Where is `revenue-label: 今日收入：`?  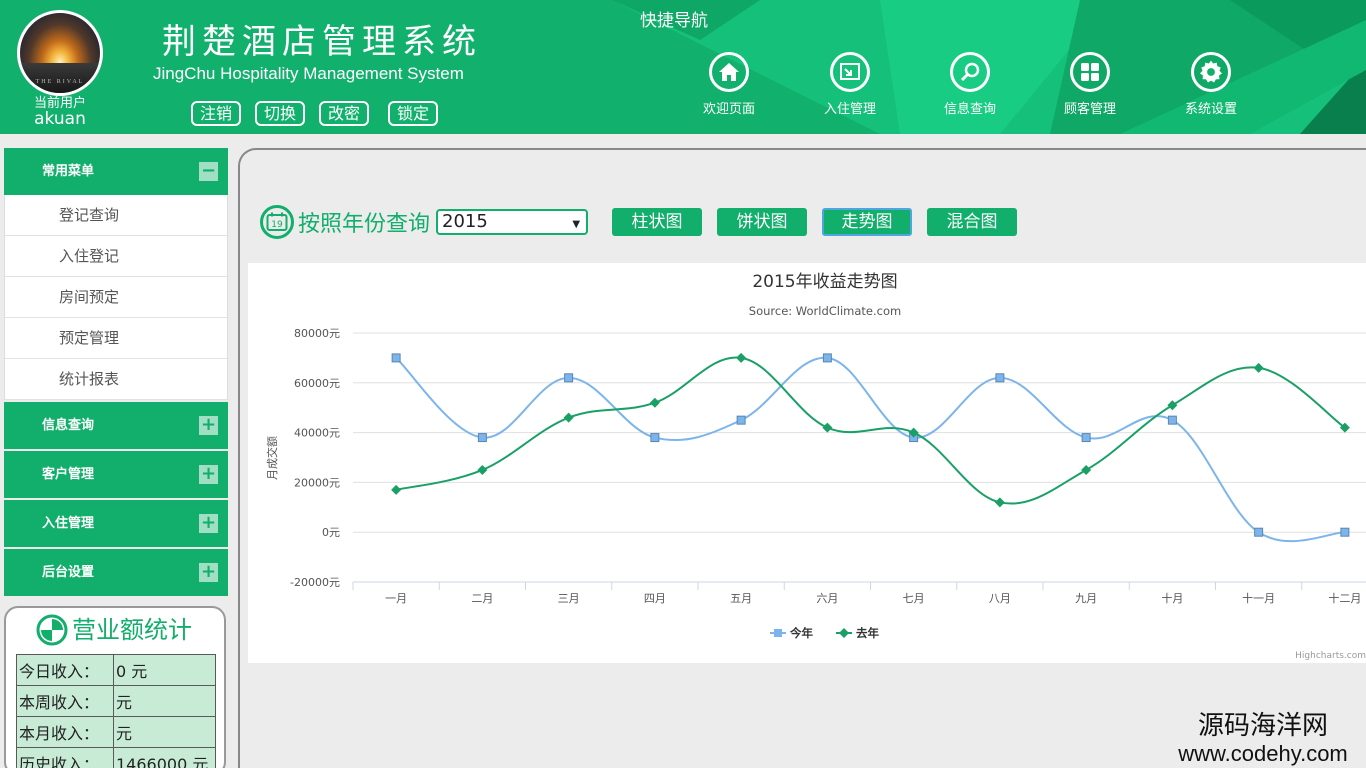 revenue-label: 今日收入： is located at coordinates (65, 670).